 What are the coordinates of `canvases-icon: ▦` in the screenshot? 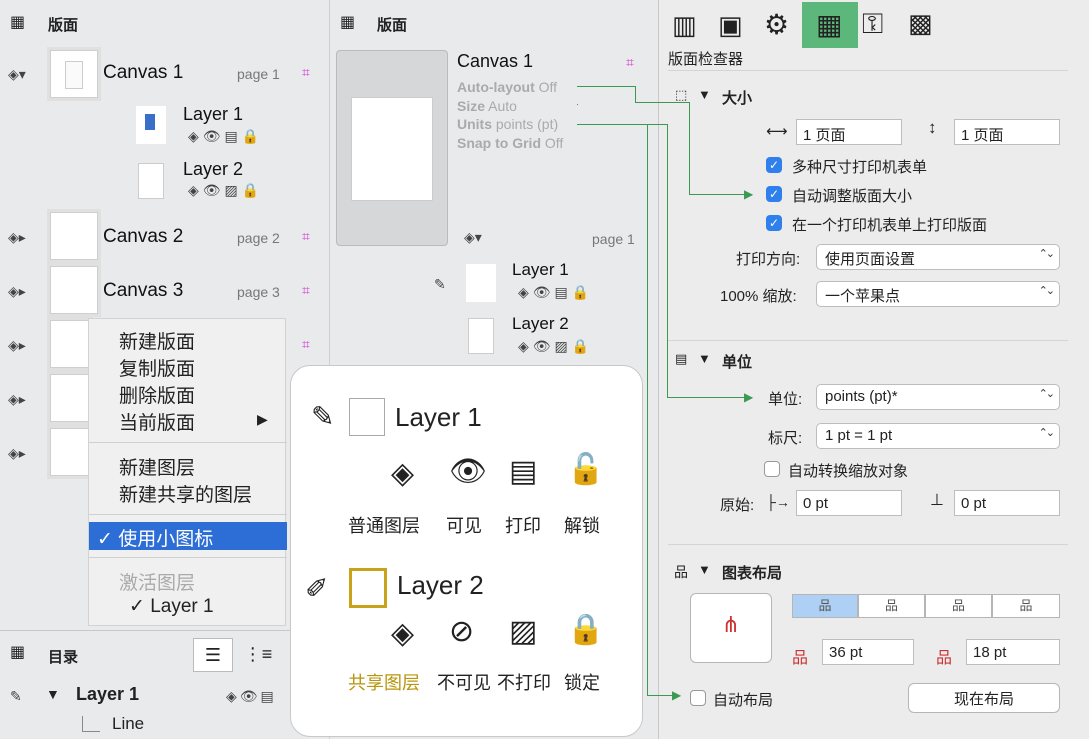 It's located at (18, 22).